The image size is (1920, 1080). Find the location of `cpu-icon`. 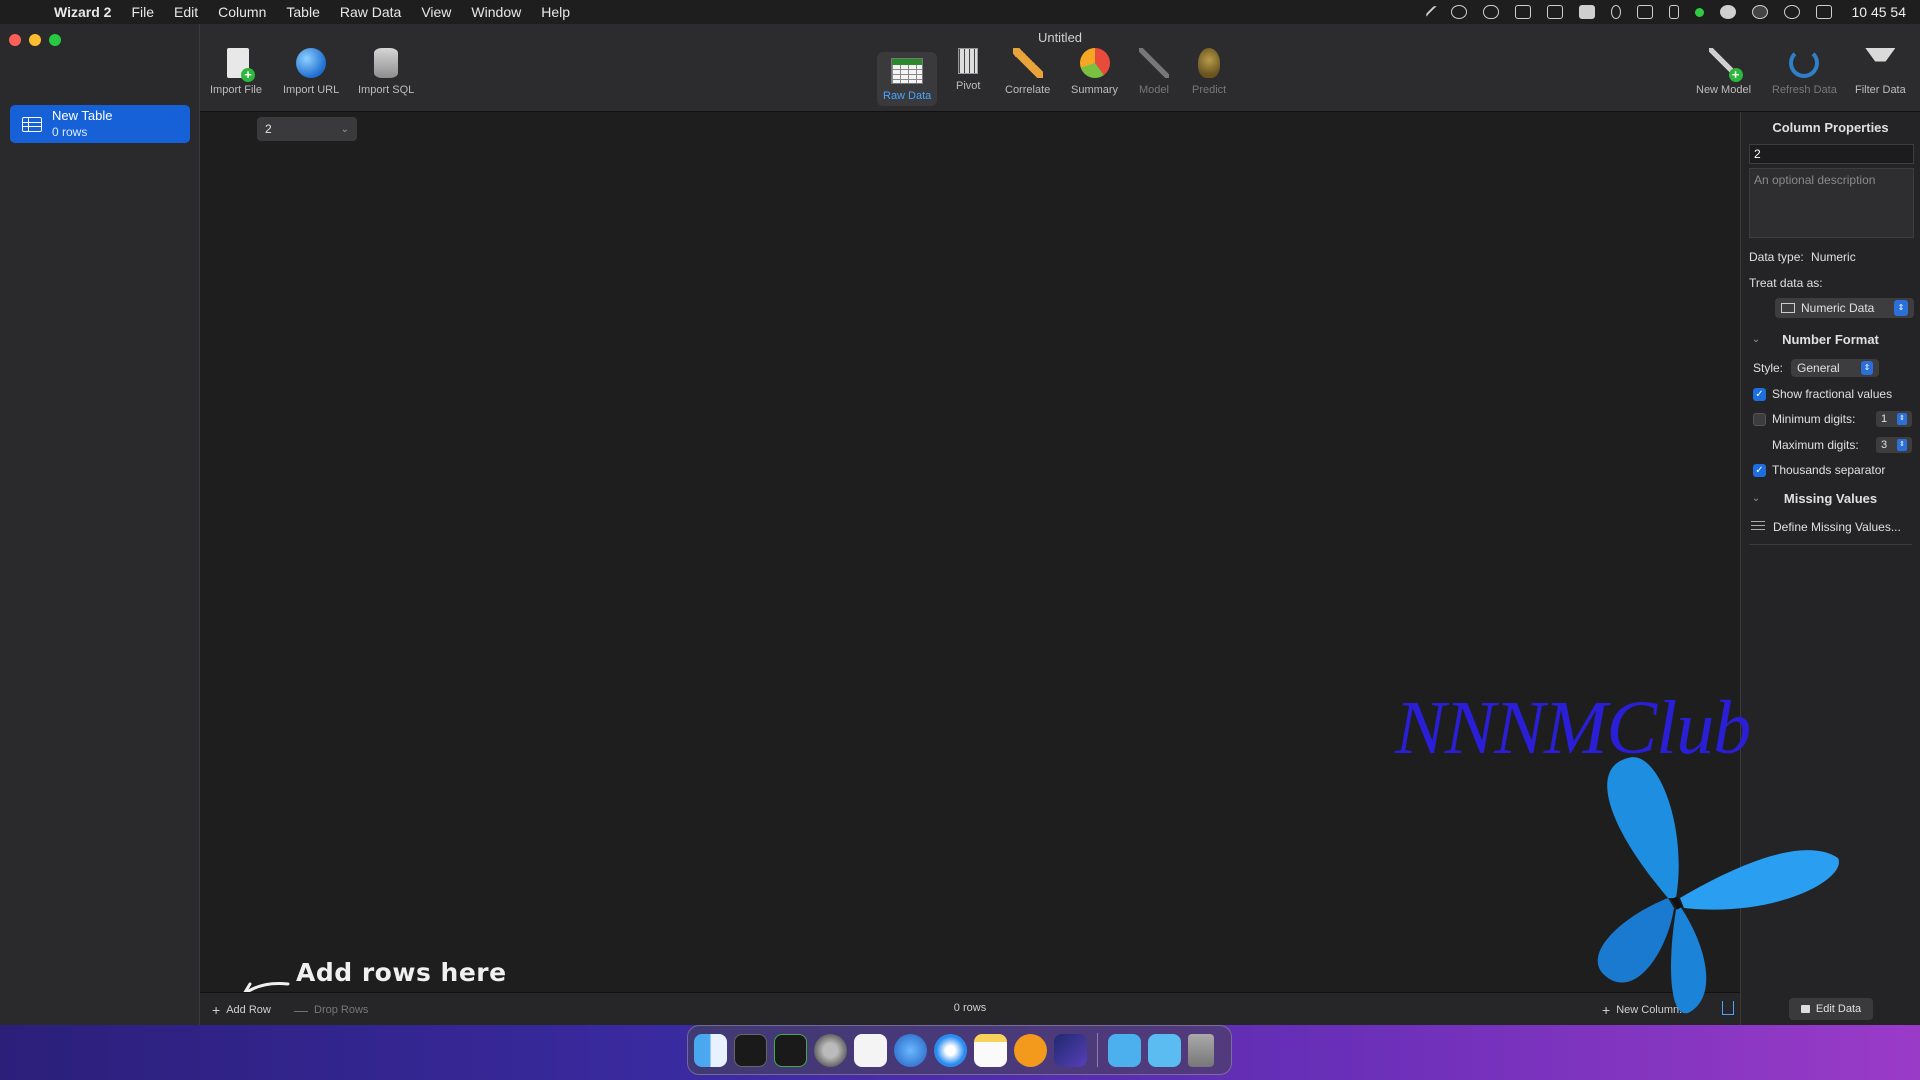

cpu-icon is located at coordinates (1554, 12).